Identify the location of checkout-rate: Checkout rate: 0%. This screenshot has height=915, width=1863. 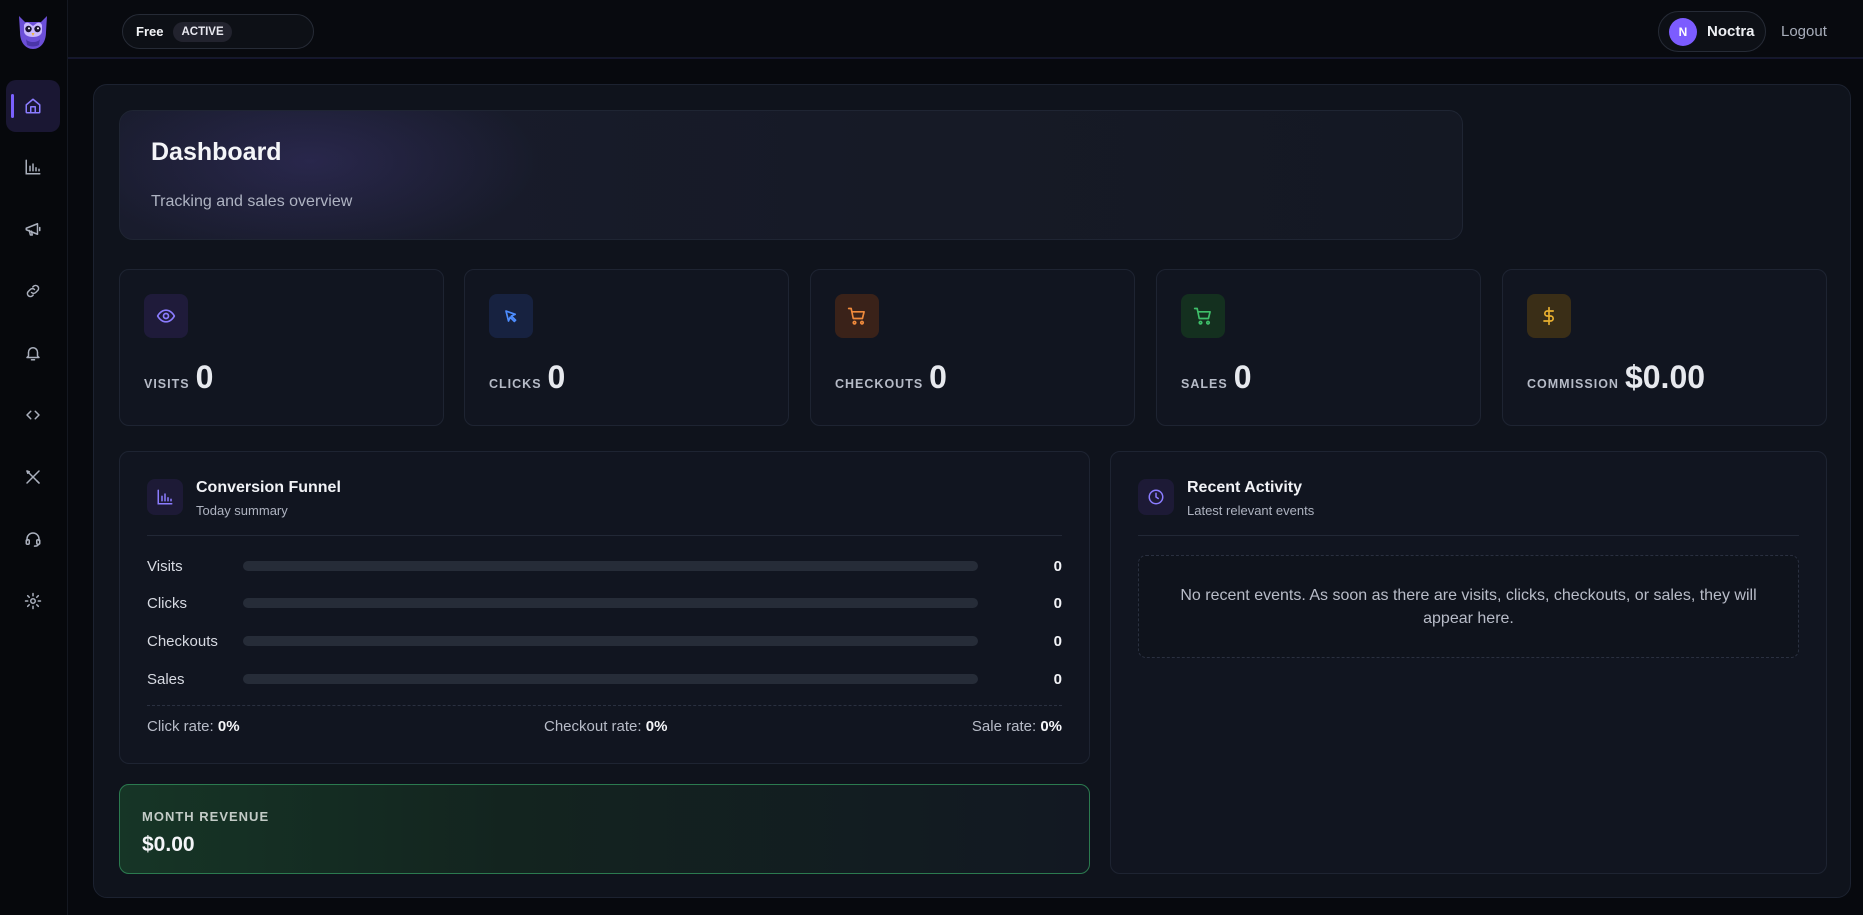
(605, 726).